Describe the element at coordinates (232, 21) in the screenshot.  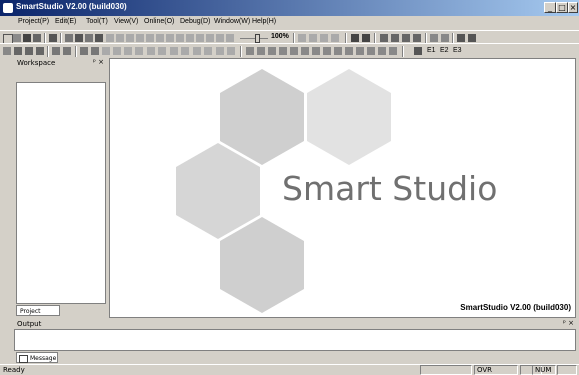
I see `menu-window: Window(W)` at that location.